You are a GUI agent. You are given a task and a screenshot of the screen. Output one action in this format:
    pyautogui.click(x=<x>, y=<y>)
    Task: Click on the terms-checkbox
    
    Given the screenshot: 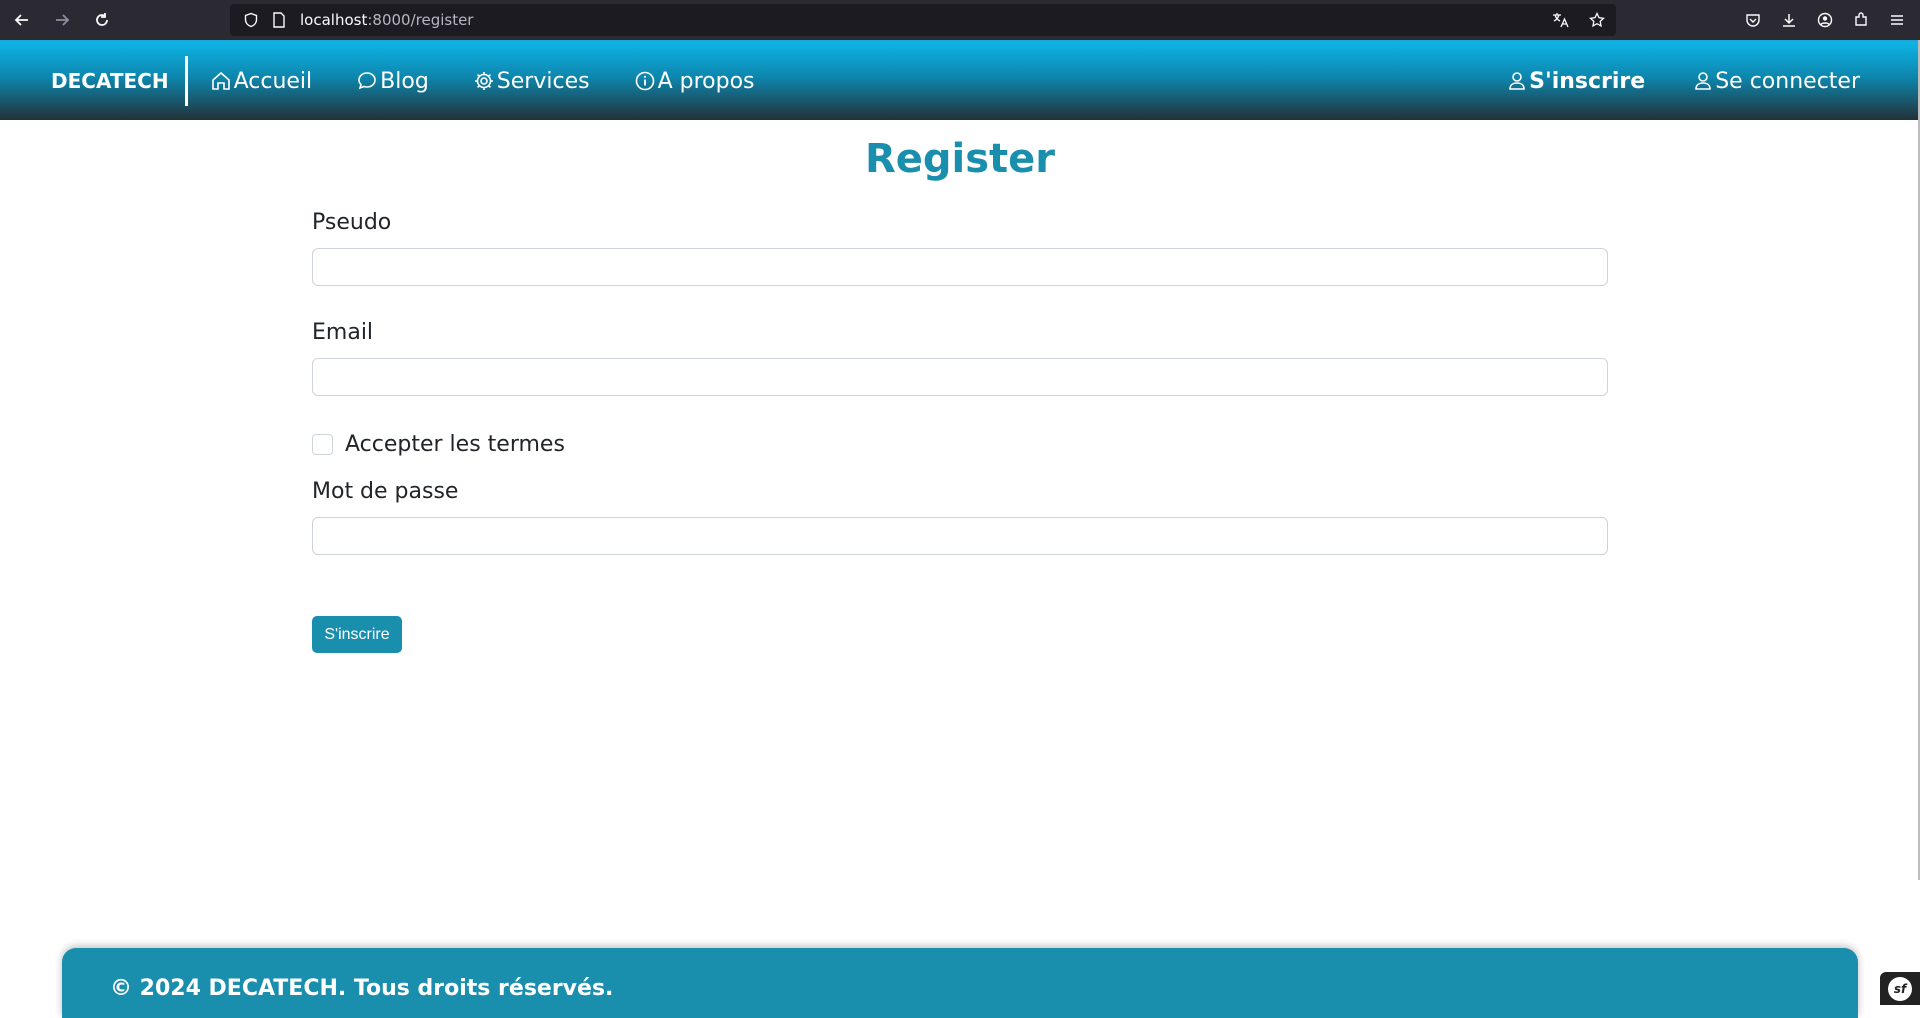 What is the action you would take?
    pyautogui.click(x=322, y=444)
    